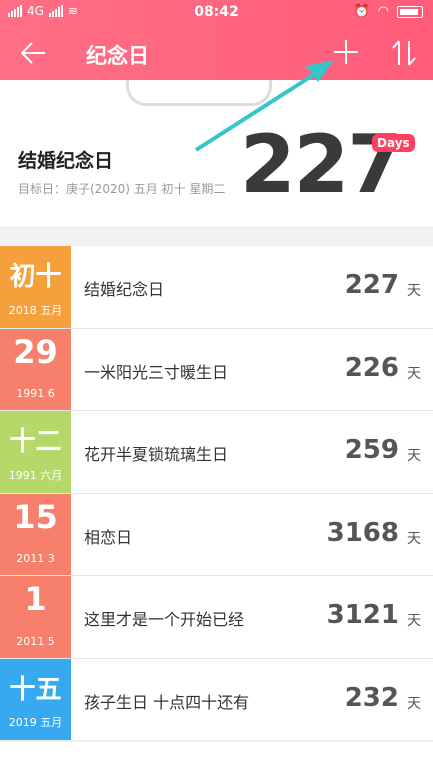  What do you see at coordinates (216, 53) in the screenshot?
I see `app-header: 纪念日` at bounding box center [216, 53].